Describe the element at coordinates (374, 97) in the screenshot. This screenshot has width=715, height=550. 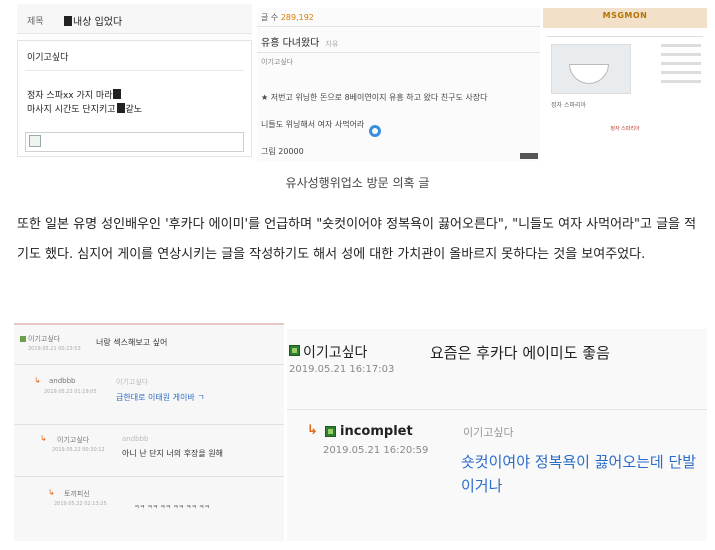
I see `post-body-line-1: ★ 저번고 위닝한 돈으로 8베이연이지 유흥 하고 왔다 친구도 사장다` at that location.